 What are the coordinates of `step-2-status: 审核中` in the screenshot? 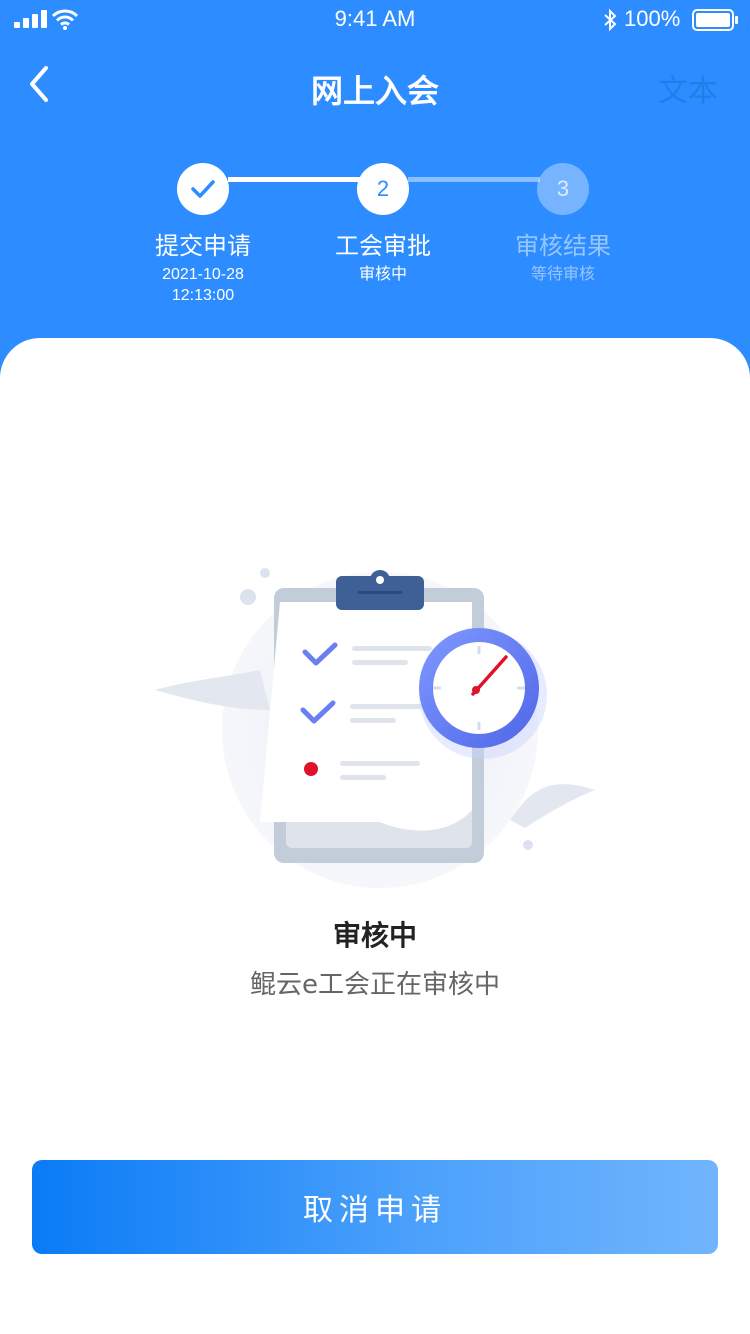 It's located at (382, 274).